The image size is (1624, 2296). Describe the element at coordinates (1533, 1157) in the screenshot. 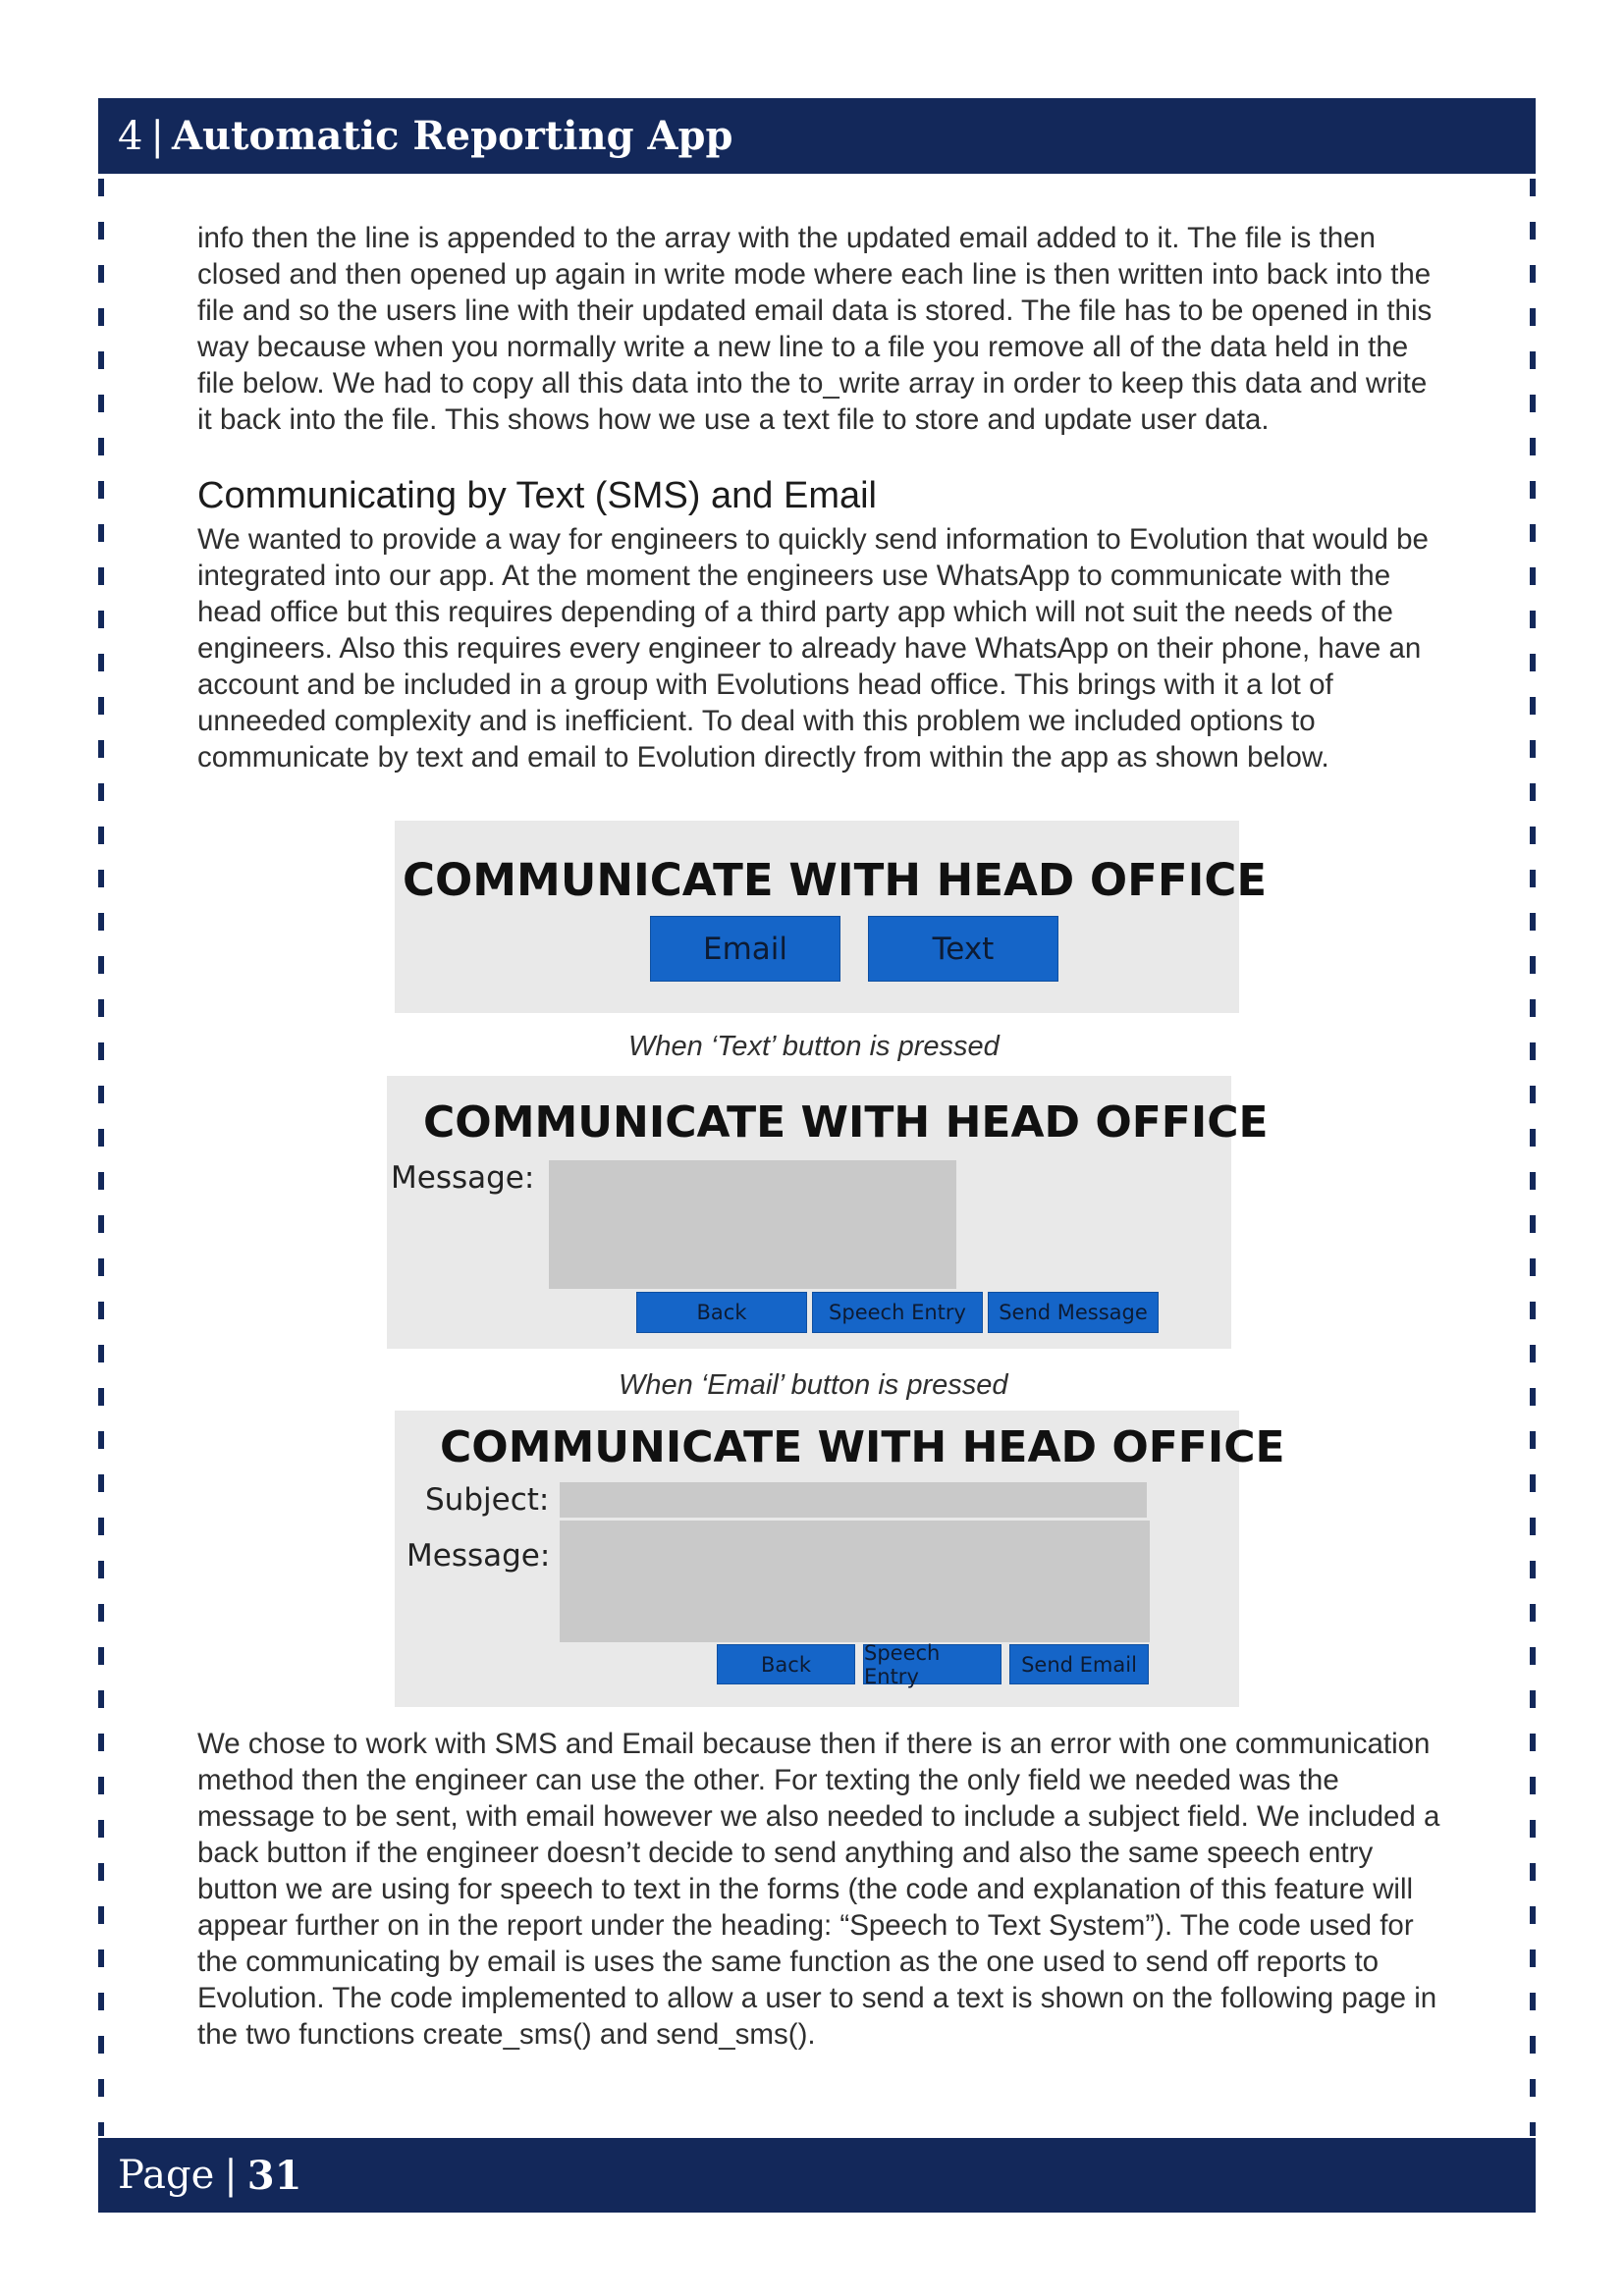

I see `right-dashed-border` at that location.